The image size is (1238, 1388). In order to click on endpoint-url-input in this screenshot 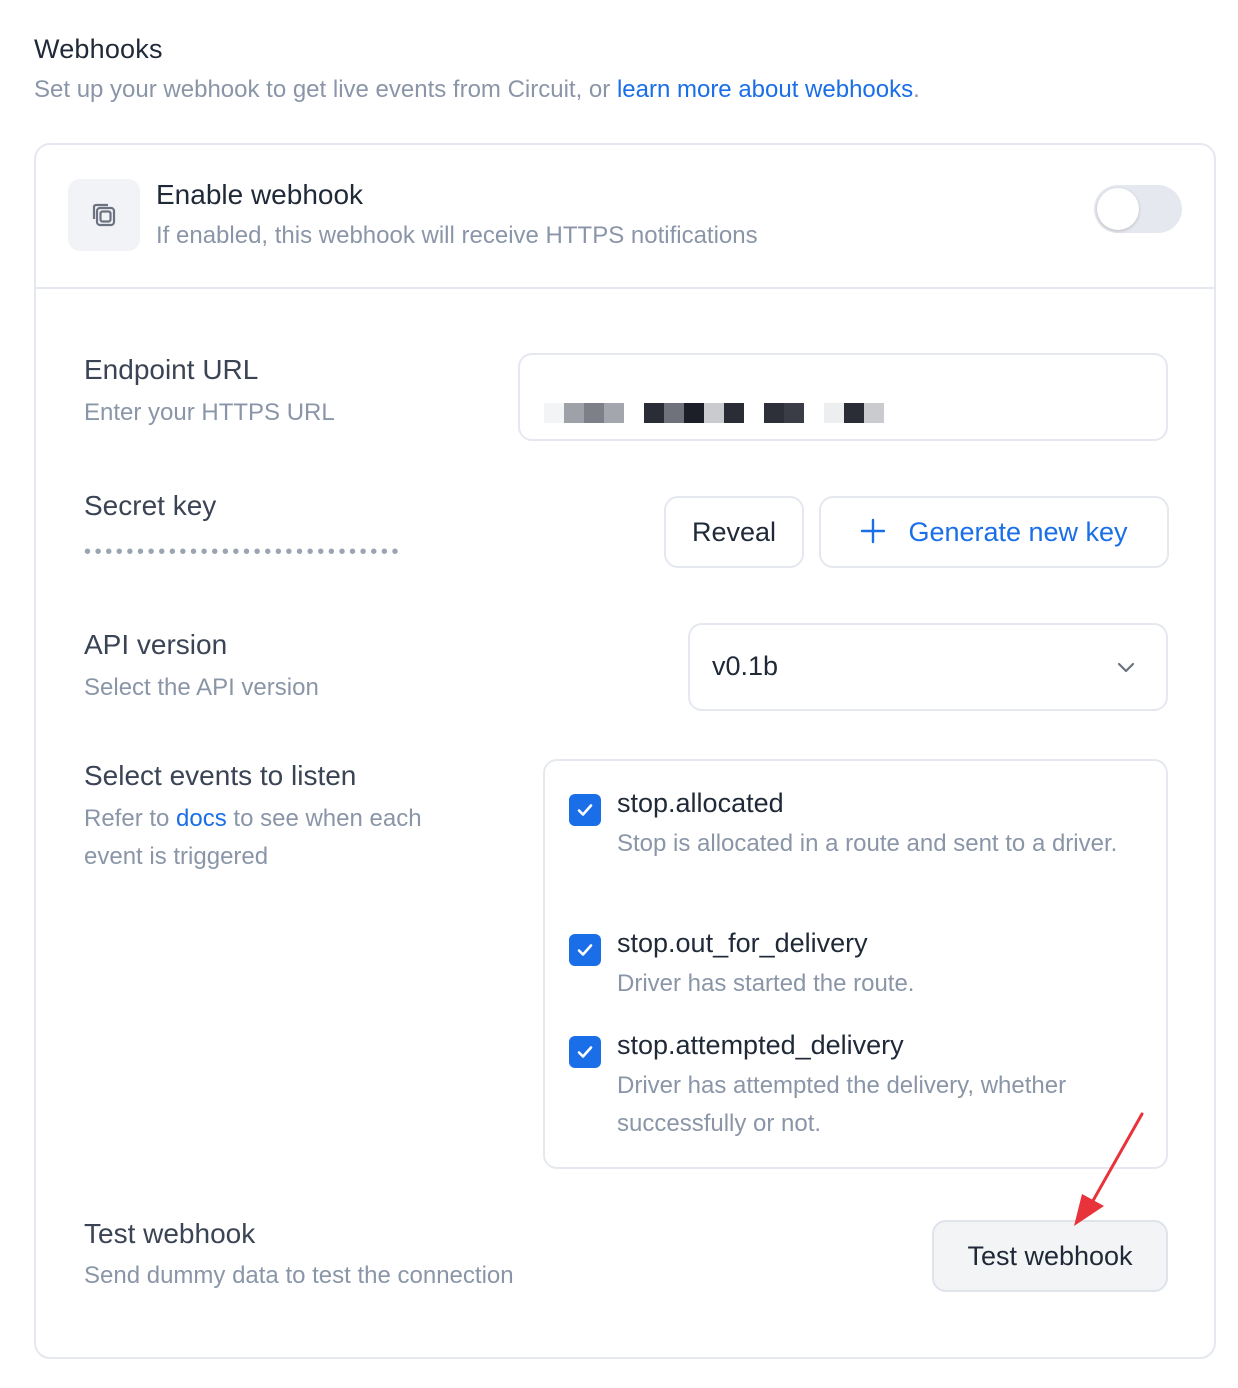, I will do `click(843, 397)`.